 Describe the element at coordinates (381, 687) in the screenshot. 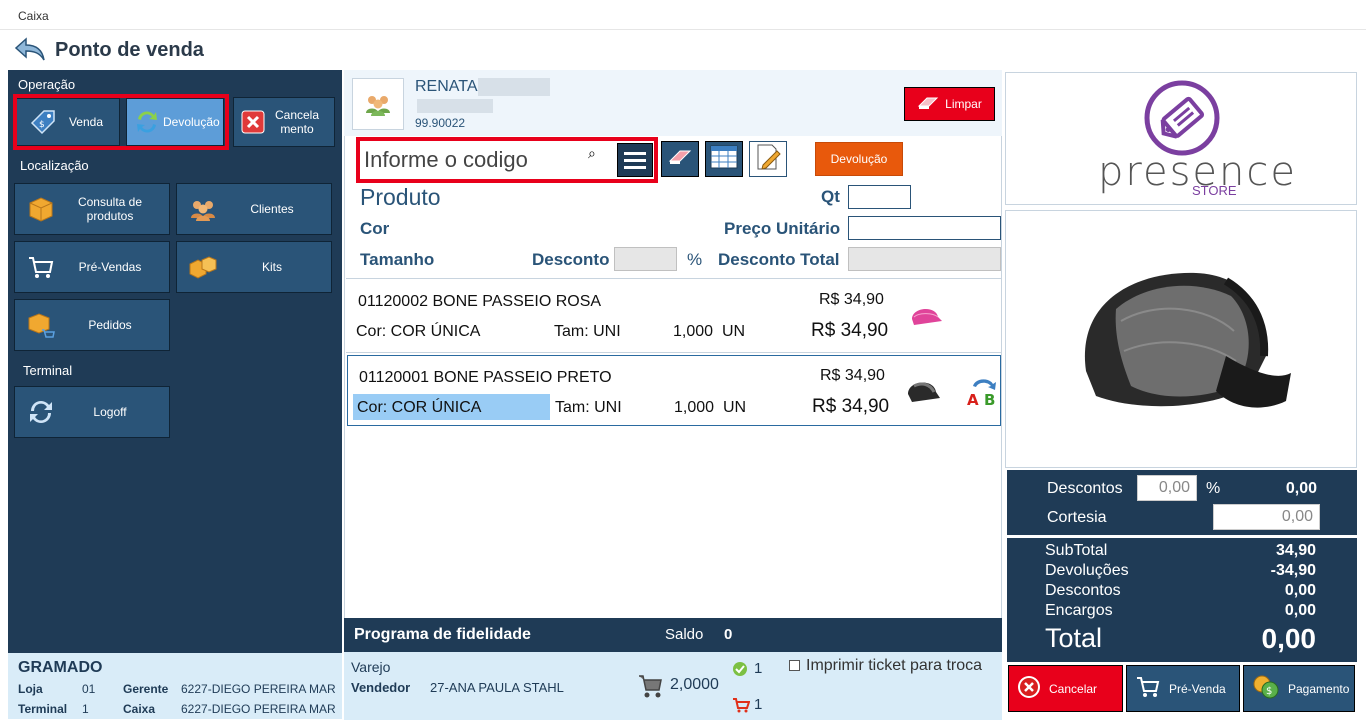

I see `vendedor-label: Vendedor` at that location.